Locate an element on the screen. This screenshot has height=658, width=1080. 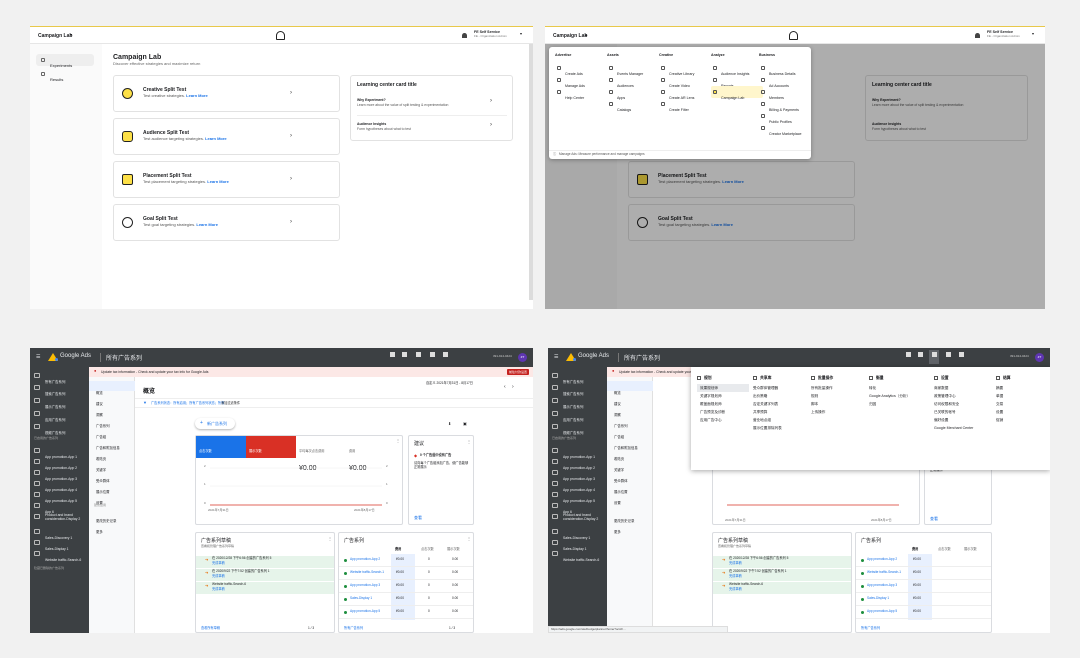
menu-icon: ☰ is located at coordinates (38, 357).